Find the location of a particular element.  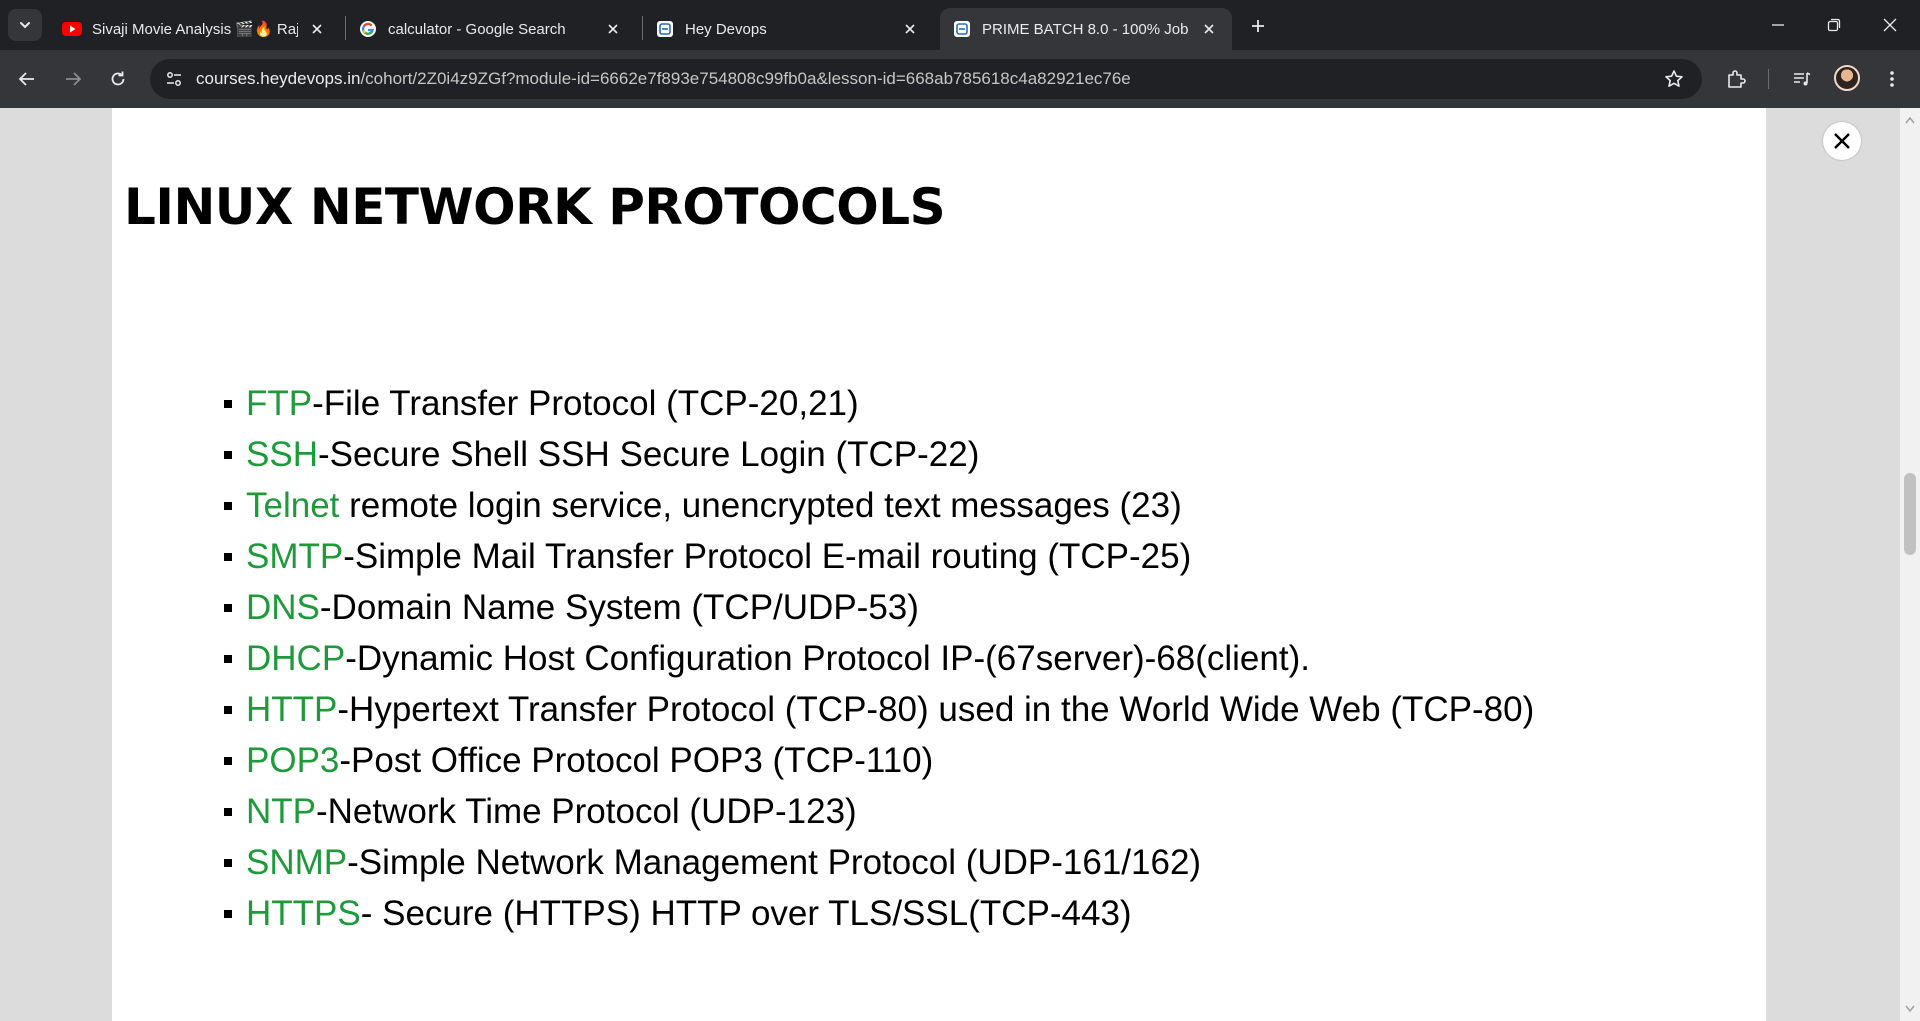

minimize-icon is located at coordinates (1778, 25).